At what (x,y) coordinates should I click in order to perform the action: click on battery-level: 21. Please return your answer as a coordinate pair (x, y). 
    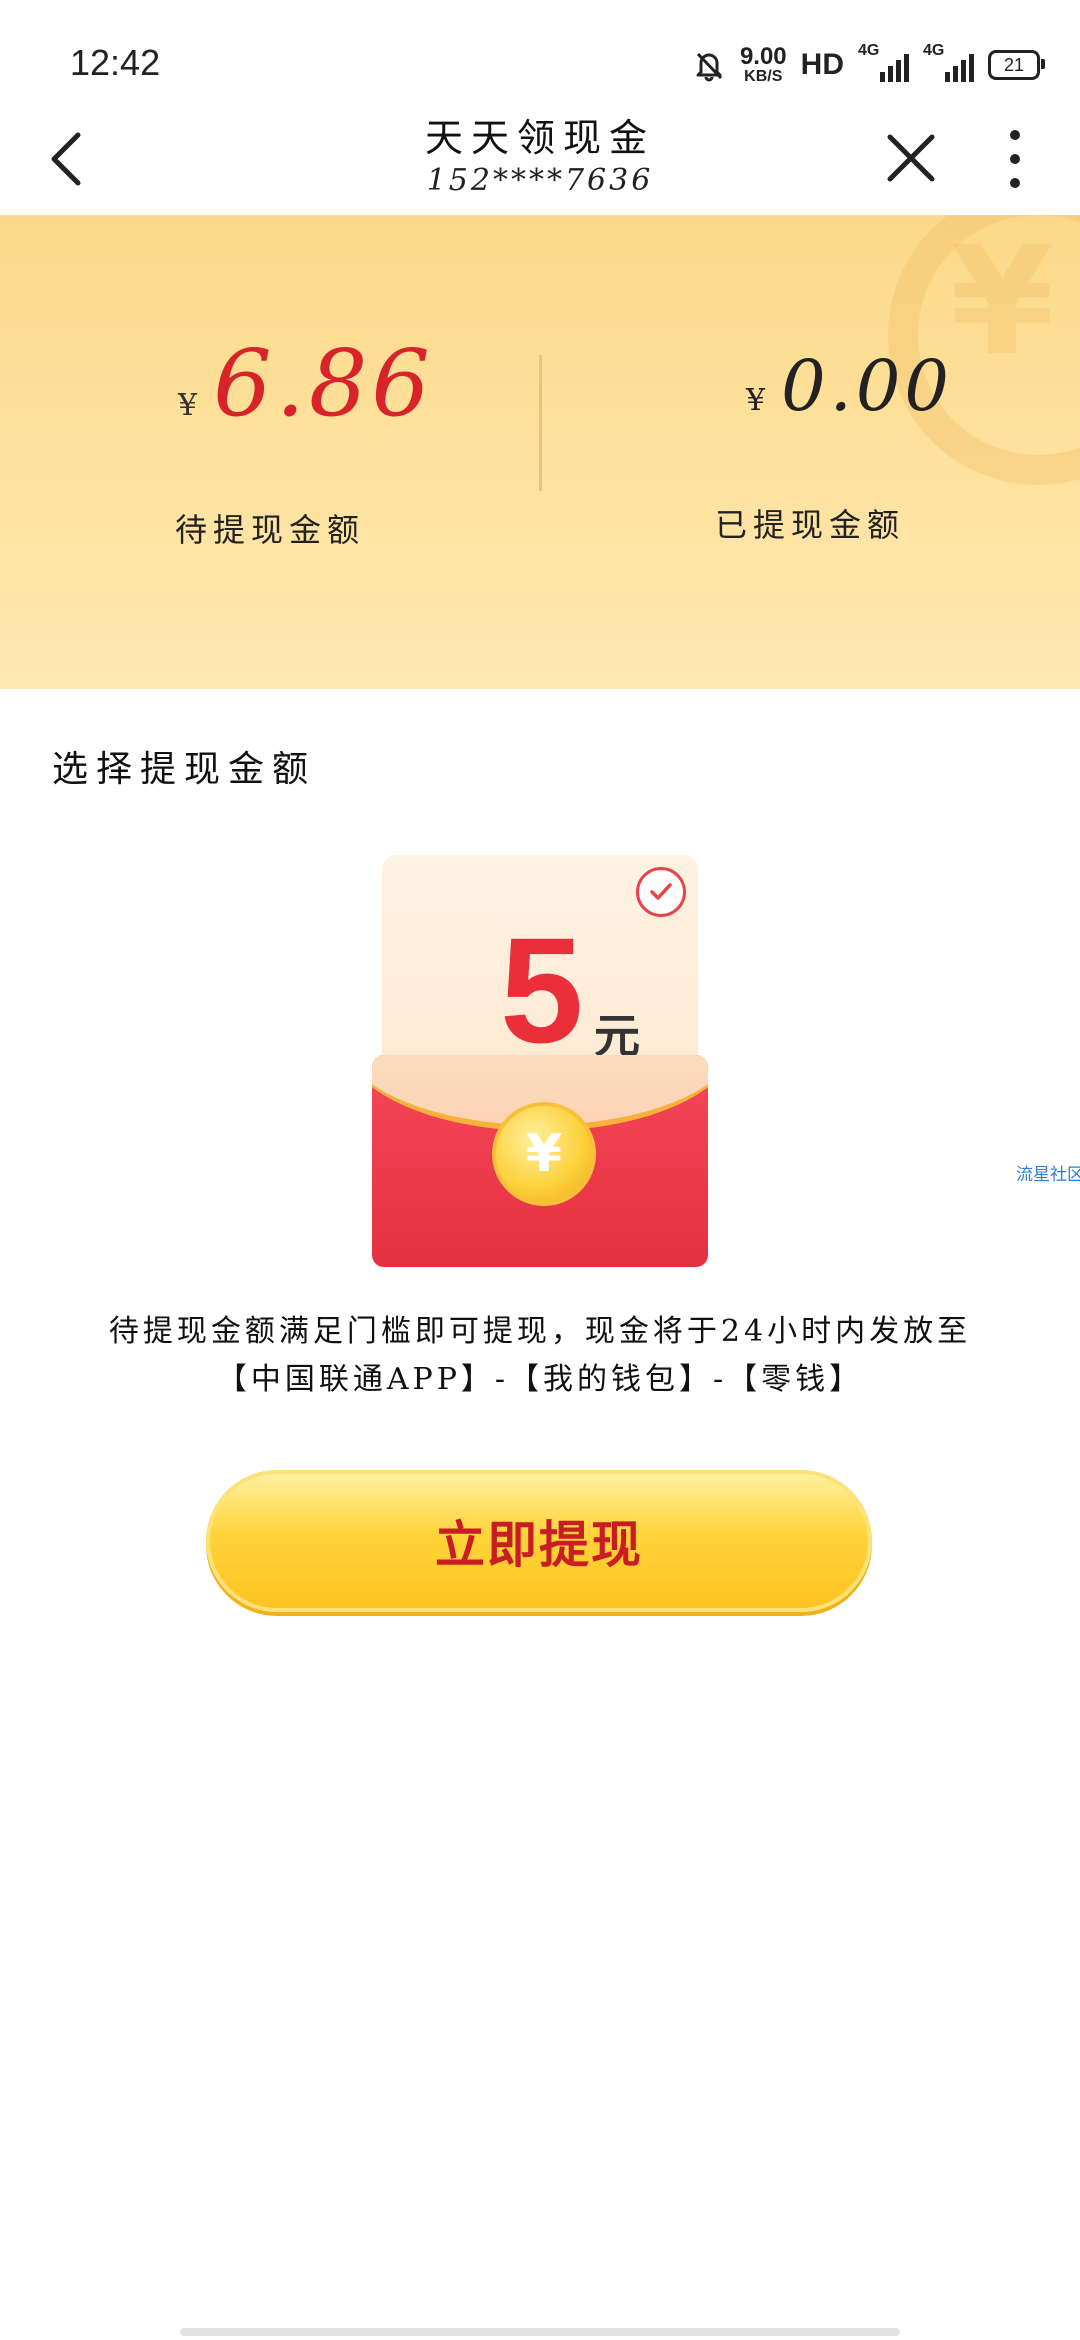
    Looking at the image, I should click on (1014, 64).